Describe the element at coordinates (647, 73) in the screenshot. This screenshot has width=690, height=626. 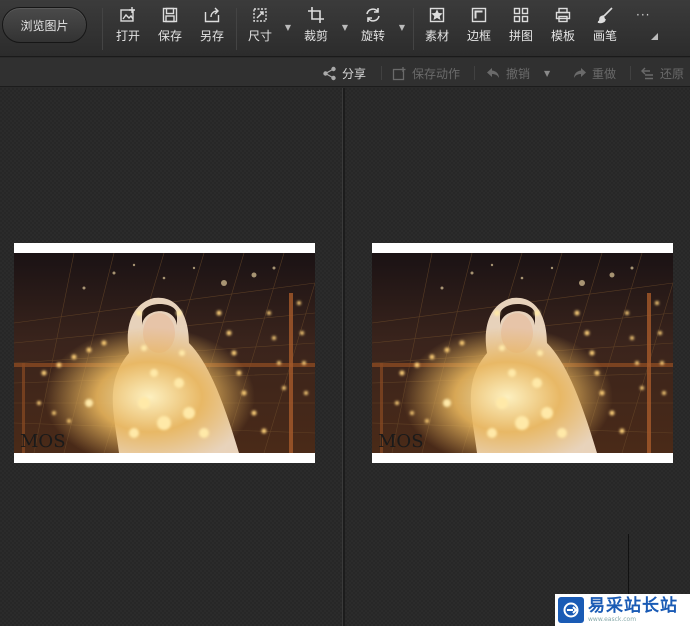
I see `restore-icon` at that location.